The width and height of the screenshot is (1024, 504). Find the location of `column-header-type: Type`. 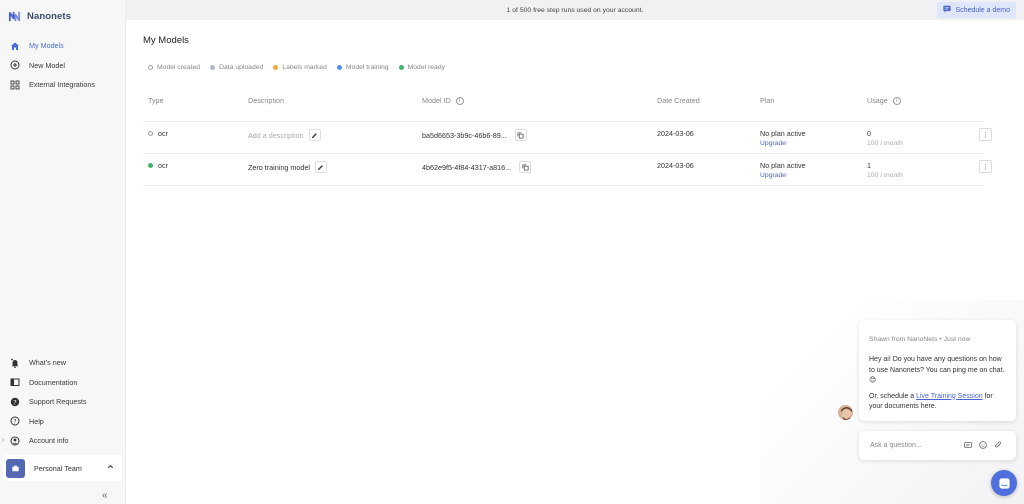

column-header-type: Type is located at coordinates (156, 100).